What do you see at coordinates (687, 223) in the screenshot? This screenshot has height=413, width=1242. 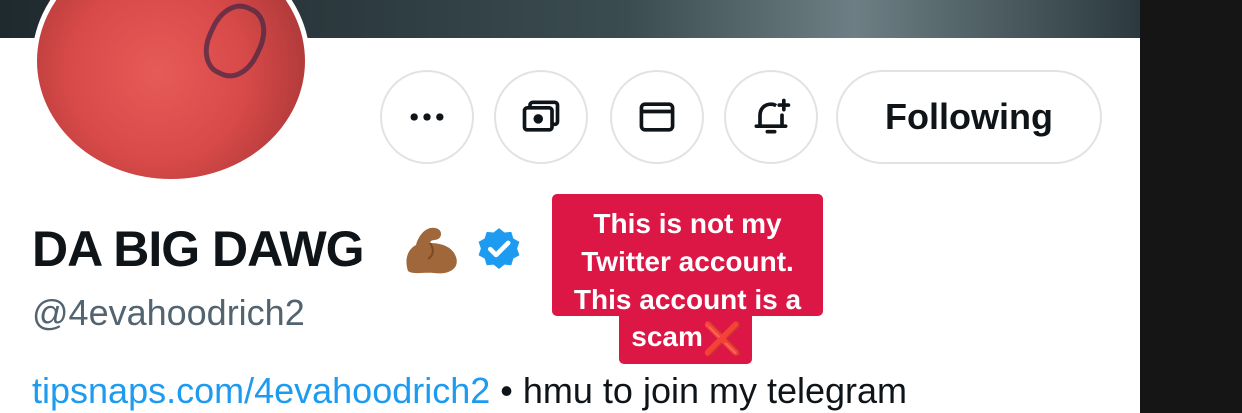 I see `warning-line-1: This is not my` at bounding box center [687, 223].